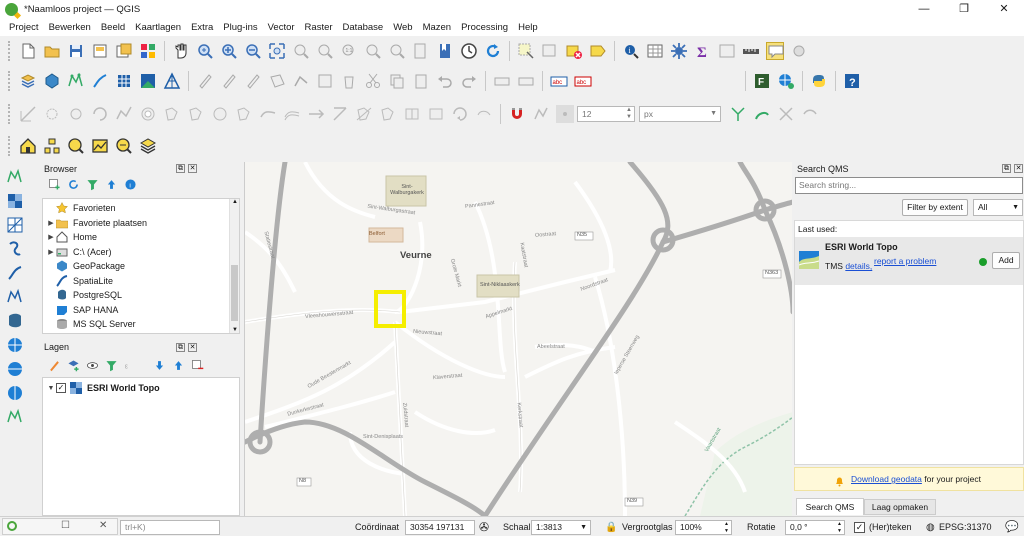 This screenshot has width=1024, height=536. What do you see at coordinates (762, 114) in the screenshot?
I see `self-snapping-icon` at bounding box center [762, 114].